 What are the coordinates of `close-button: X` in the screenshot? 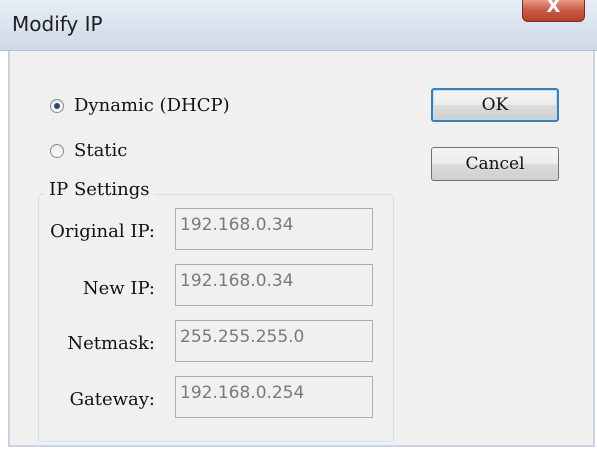 It's located at (553, 11).